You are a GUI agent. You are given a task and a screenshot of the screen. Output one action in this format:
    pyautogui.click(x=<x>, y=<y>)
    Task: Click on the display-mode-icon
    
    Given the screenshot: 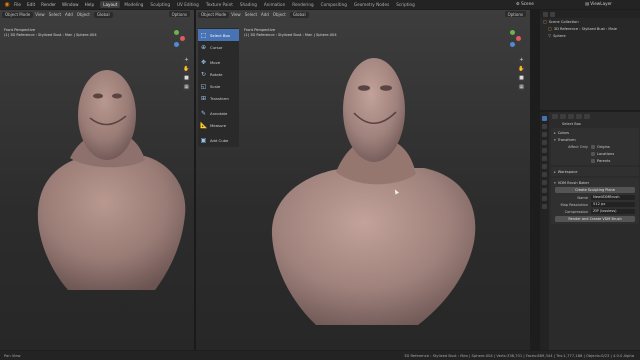 What is the action you would take?
    pyautogui.click(x=545, y=14)
    